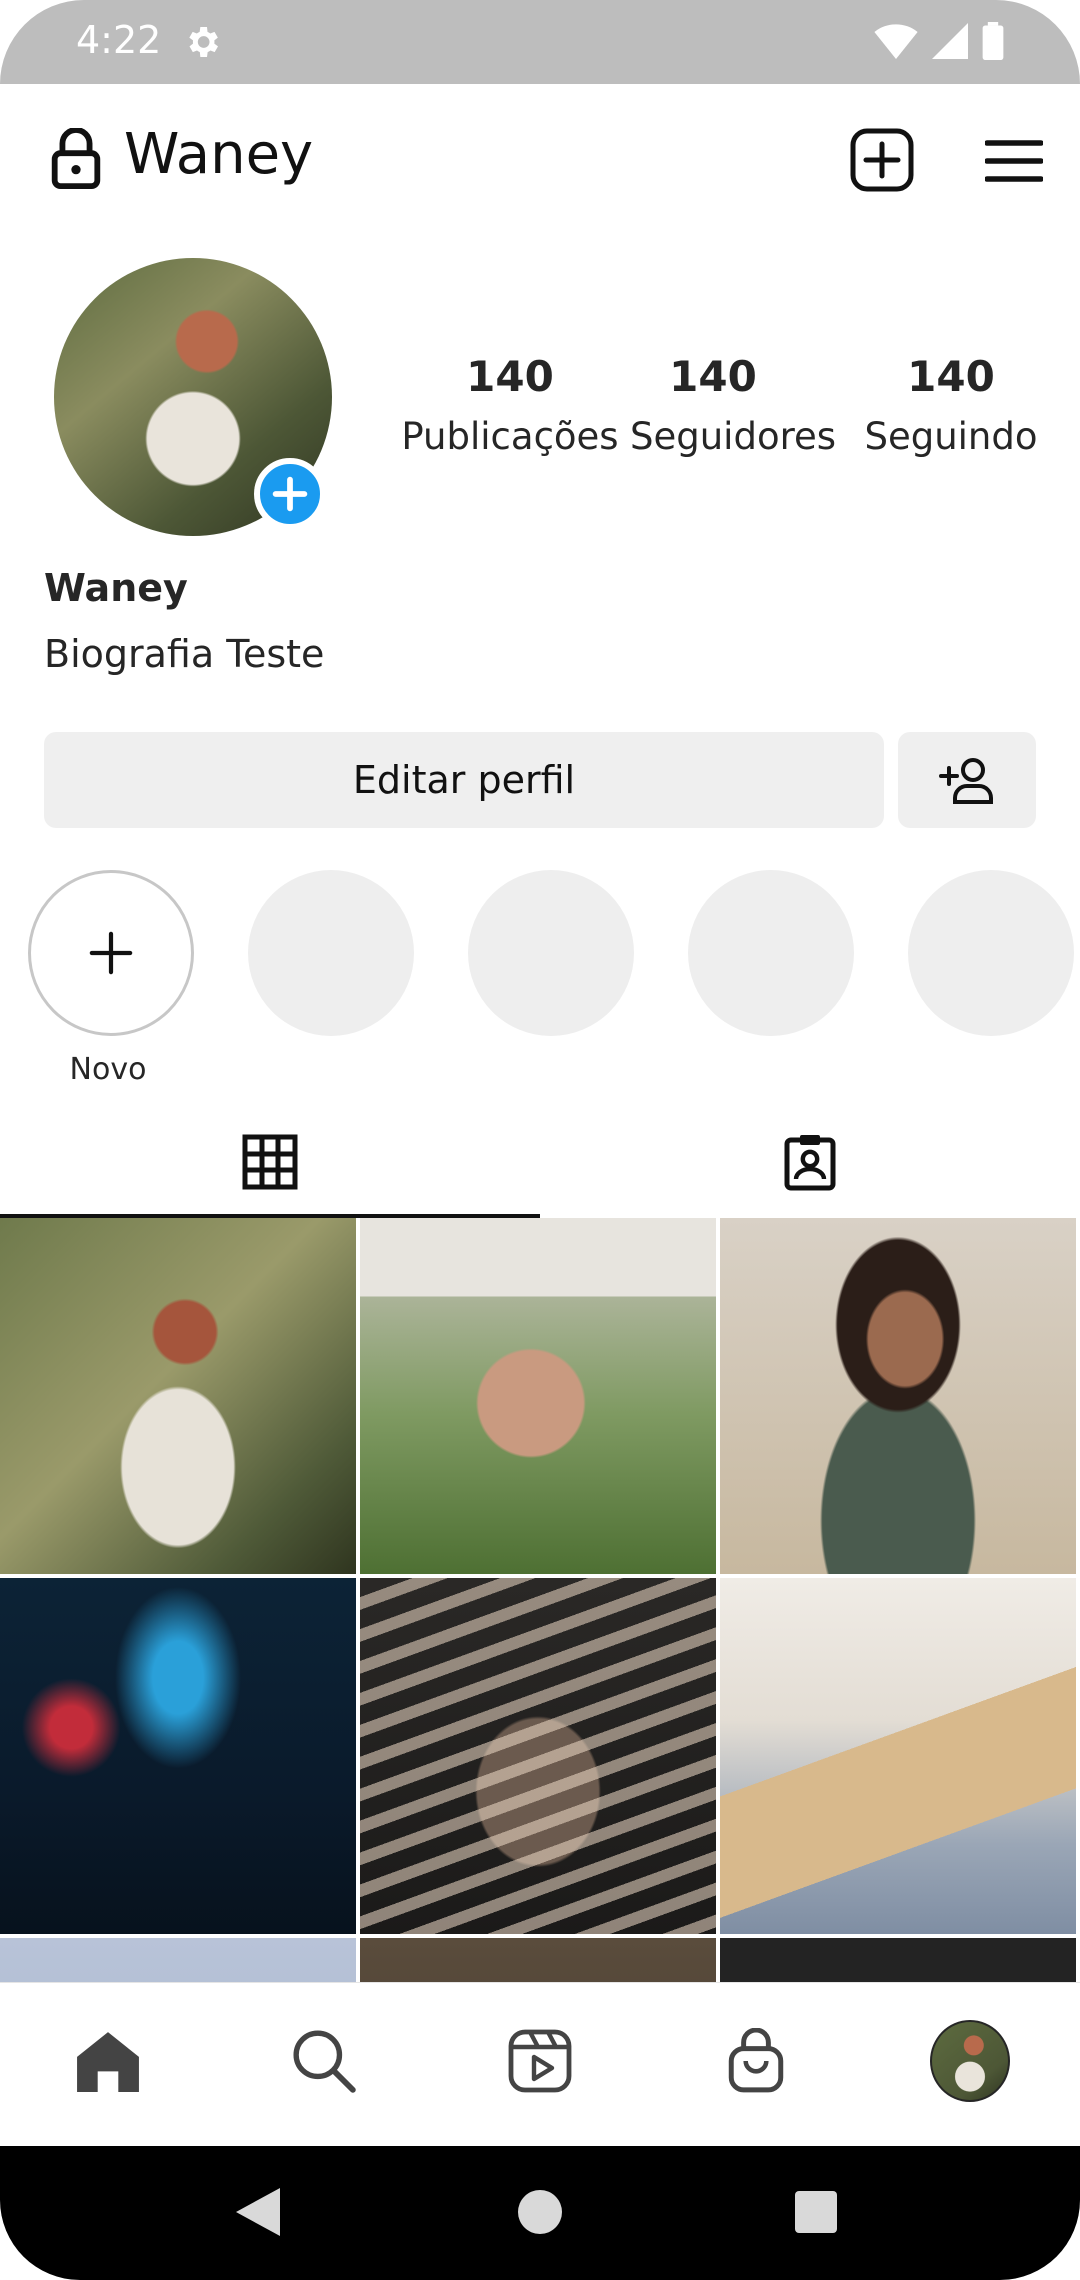  What do you see at coordinates (116, 588) in the screenshot?
I see `profile-name: Waney` at bounding box center [116, 588].